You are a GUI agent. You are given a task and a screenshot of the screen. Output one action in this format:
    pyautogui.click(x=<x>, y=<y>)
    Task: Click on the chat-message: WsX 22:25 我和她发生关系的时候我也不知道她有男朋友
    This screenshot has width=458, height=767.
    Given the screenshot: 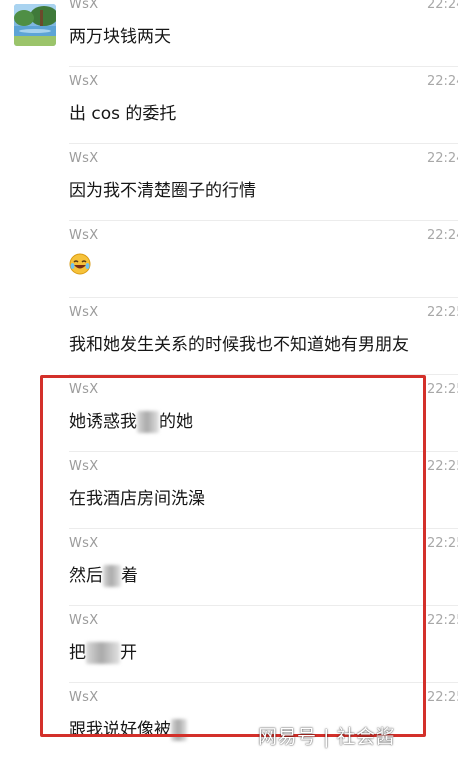 What is the action you would take?
    pyautogui.click(x=229, y=336)
    